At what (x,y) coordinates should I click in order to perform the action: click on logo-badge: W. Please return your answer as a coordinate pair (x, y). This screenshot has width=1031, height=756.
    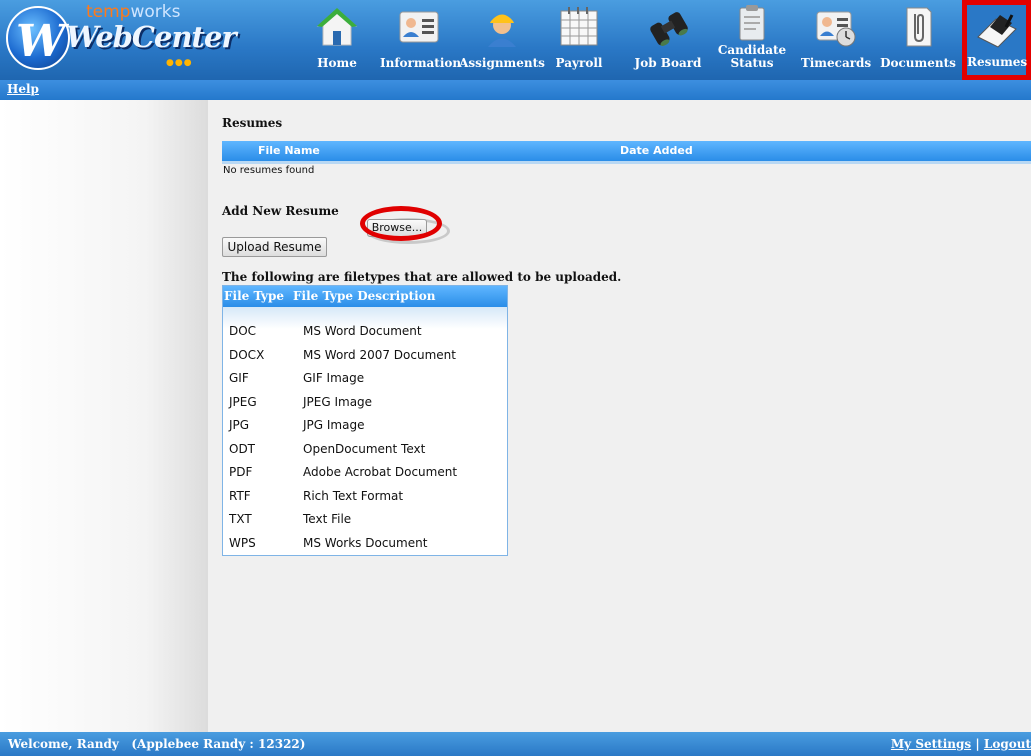
    Looking at the image, I should click on (38, 38).